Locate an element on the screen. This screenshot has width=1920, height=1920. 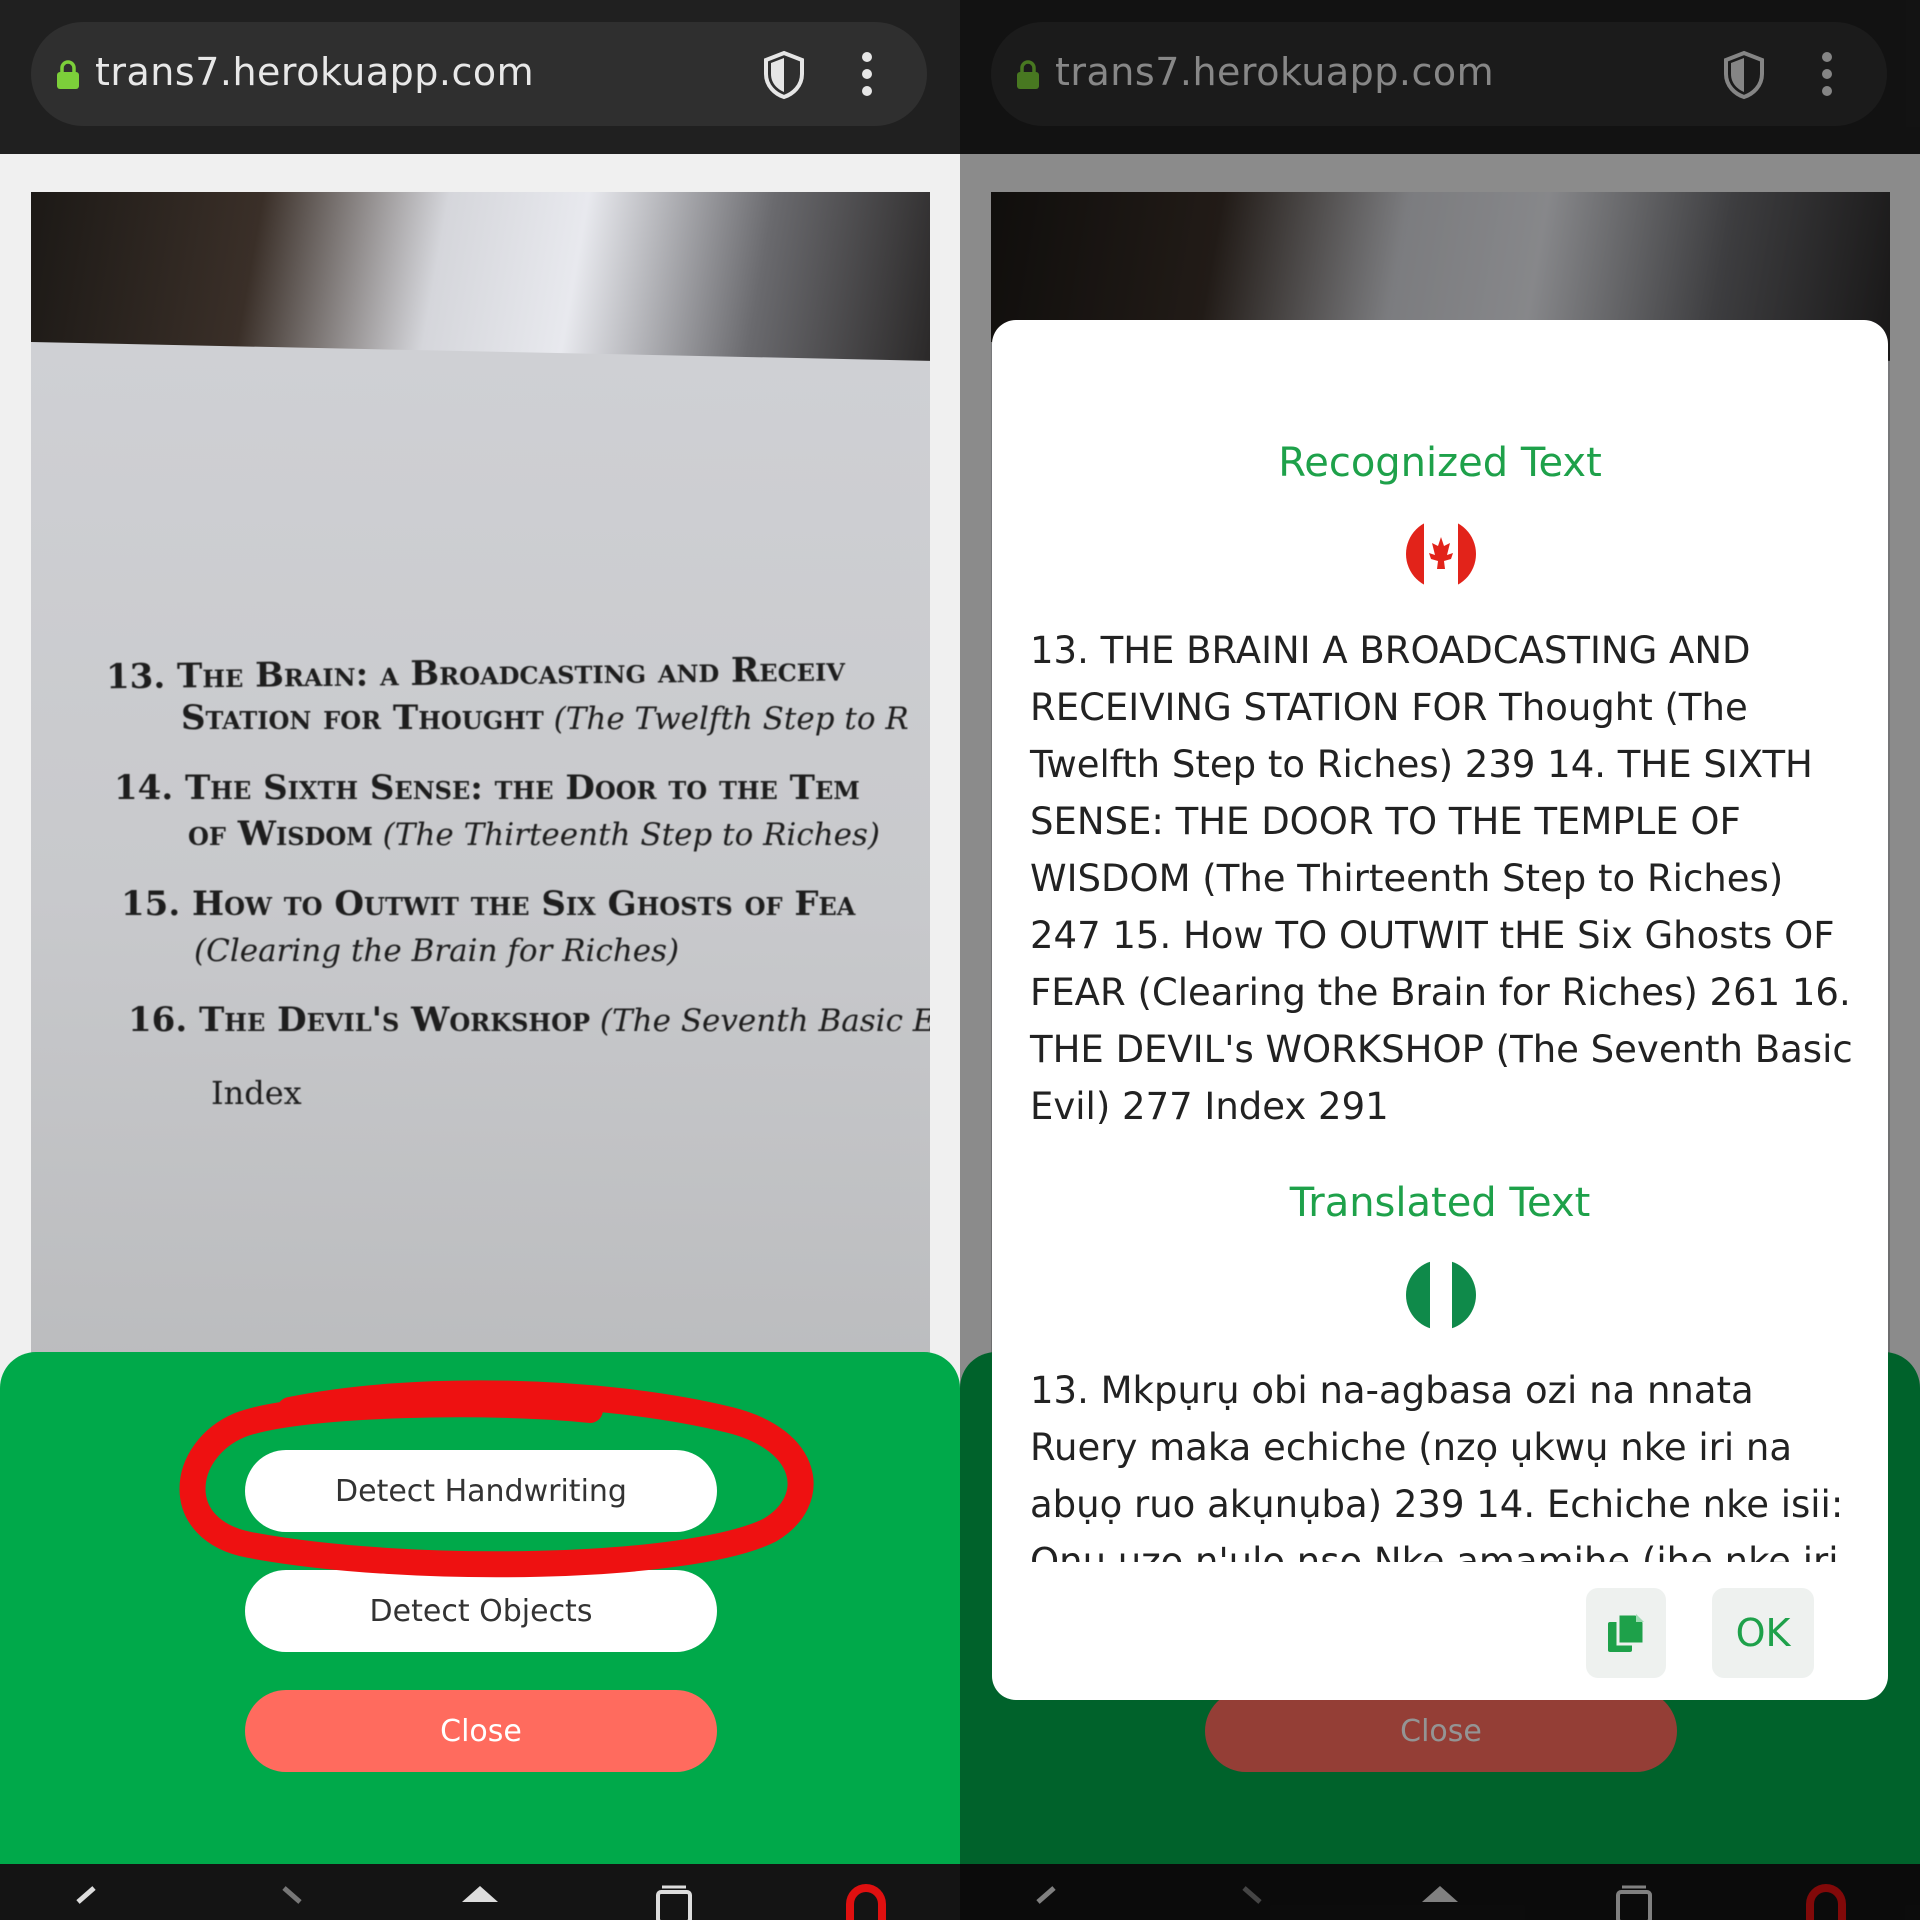
toc-line: of Wisdom is located at coordinates (280, 834).